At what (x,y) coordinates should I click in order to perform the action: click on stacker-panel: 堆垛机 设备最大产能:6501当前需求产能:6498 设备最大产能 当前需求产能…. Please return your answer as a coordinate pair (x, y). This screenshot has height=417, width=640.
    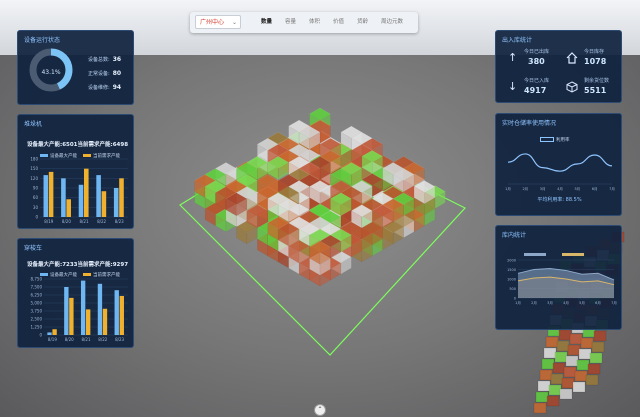
    Looking at the image, I should click on (75, 171).